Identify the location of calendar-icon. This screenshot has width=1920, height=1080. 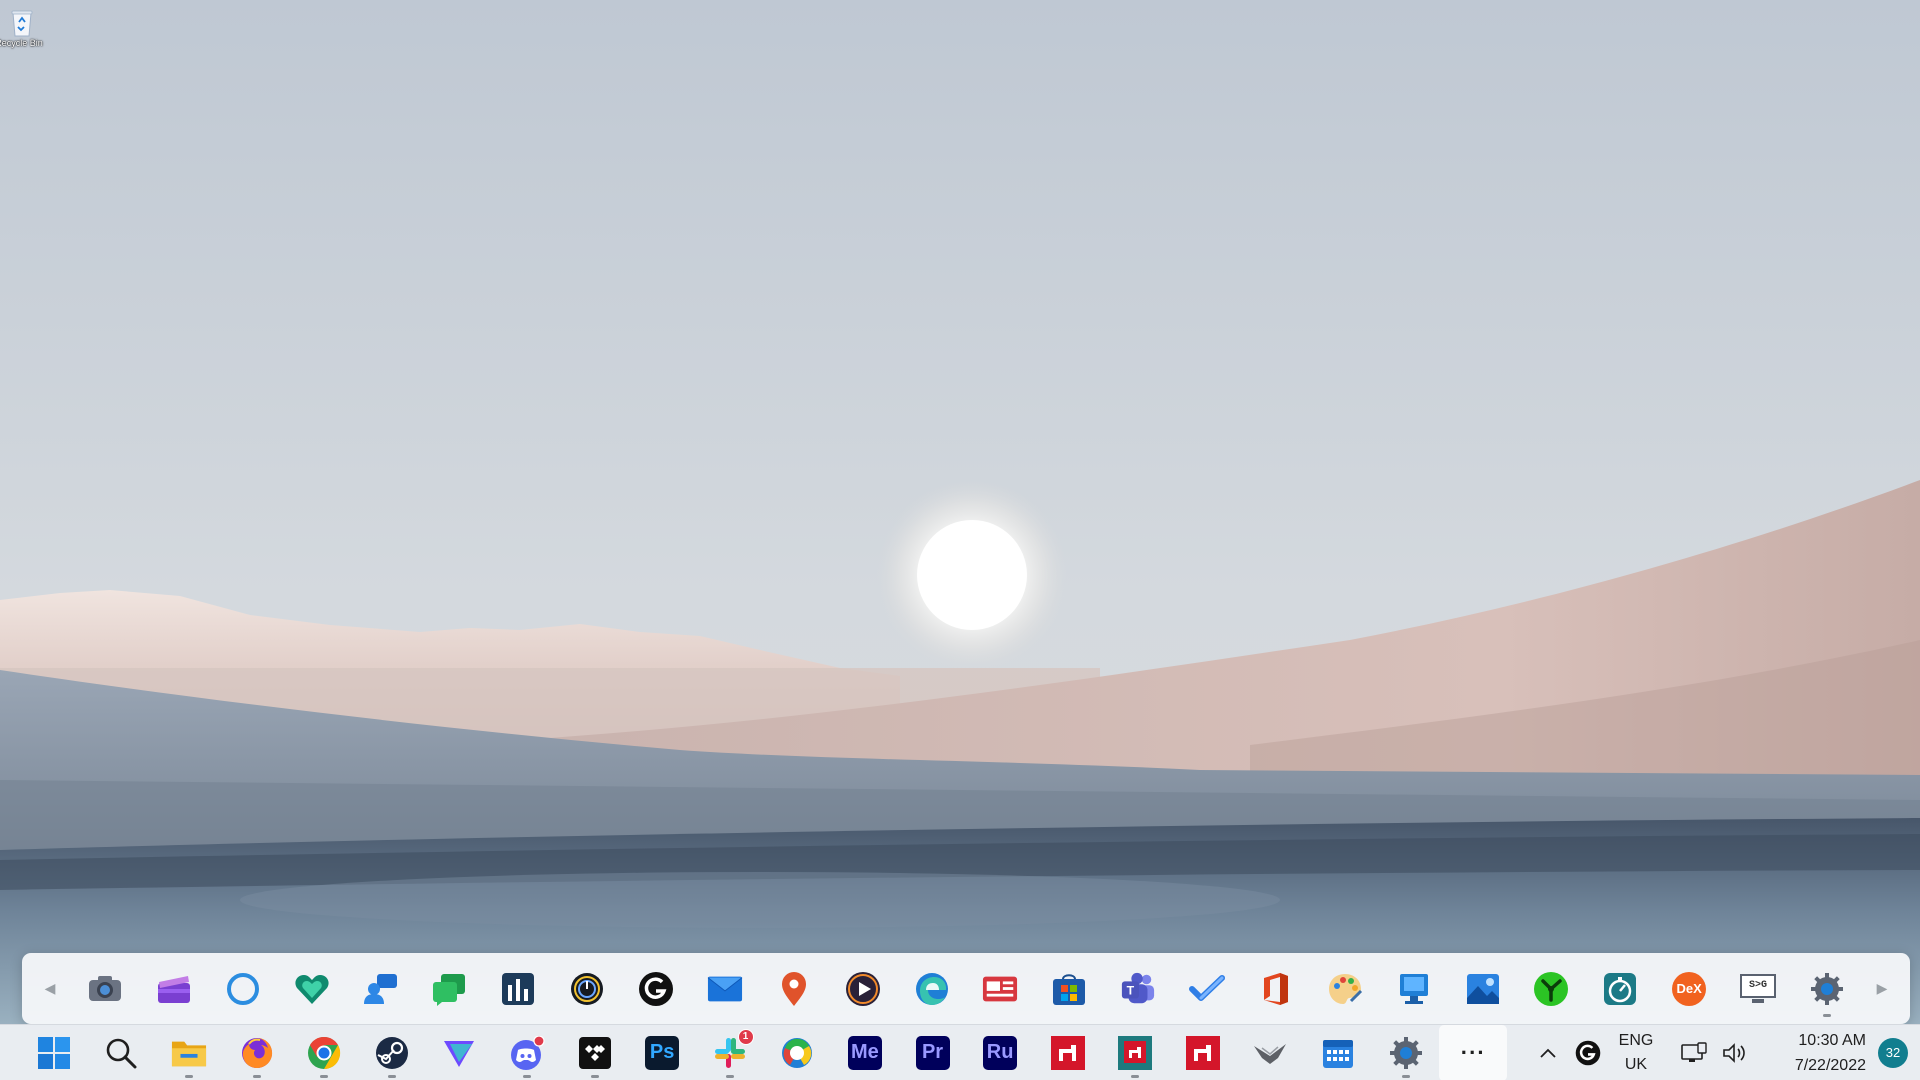
(1338, 1053).